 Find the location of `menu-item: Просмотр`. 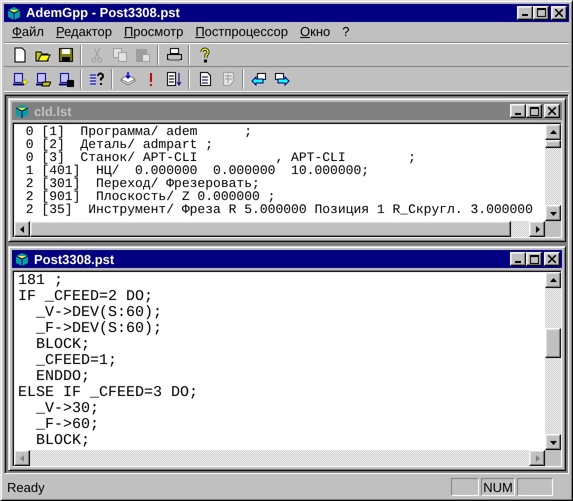

menu-item: Просмотр is located at coordinates (154, 32).